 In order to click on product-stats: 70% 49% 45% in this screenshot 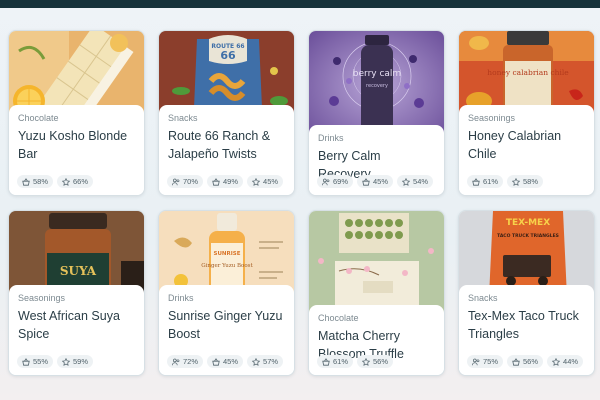, I will do `click(225, 181)`.